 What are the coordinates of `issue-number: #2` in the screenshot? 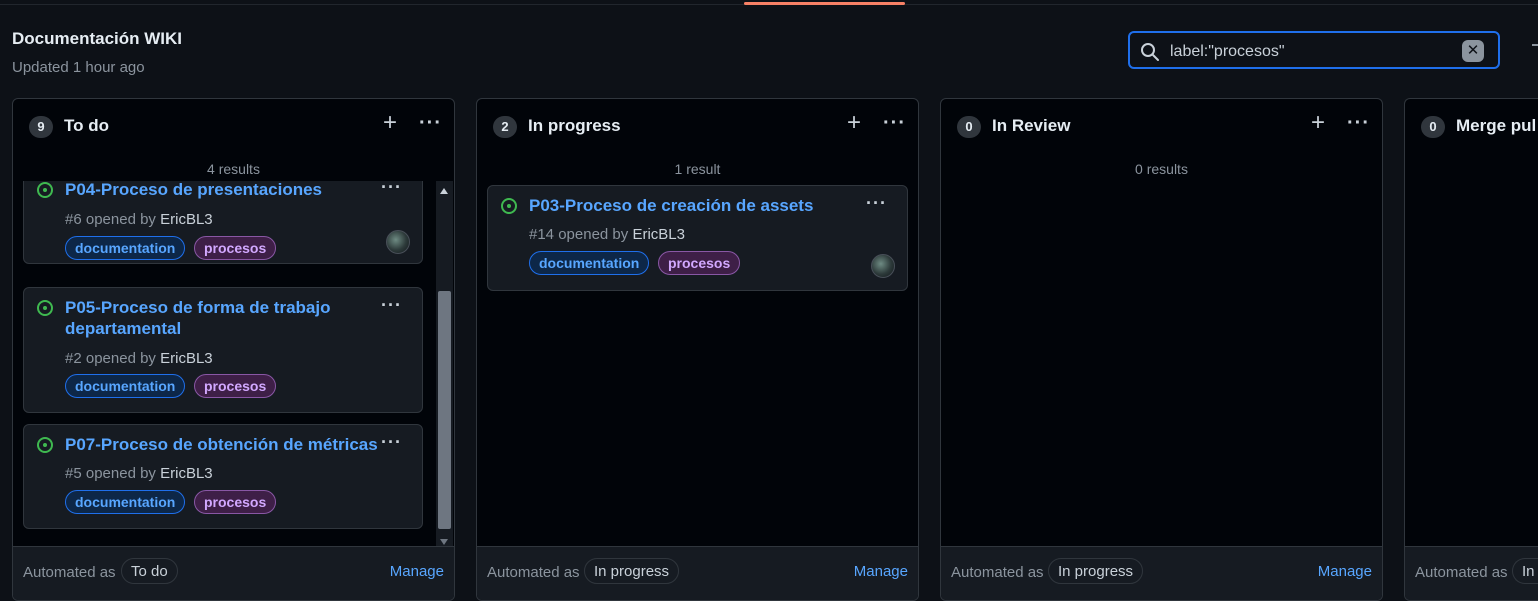 It's located at (73, 358).